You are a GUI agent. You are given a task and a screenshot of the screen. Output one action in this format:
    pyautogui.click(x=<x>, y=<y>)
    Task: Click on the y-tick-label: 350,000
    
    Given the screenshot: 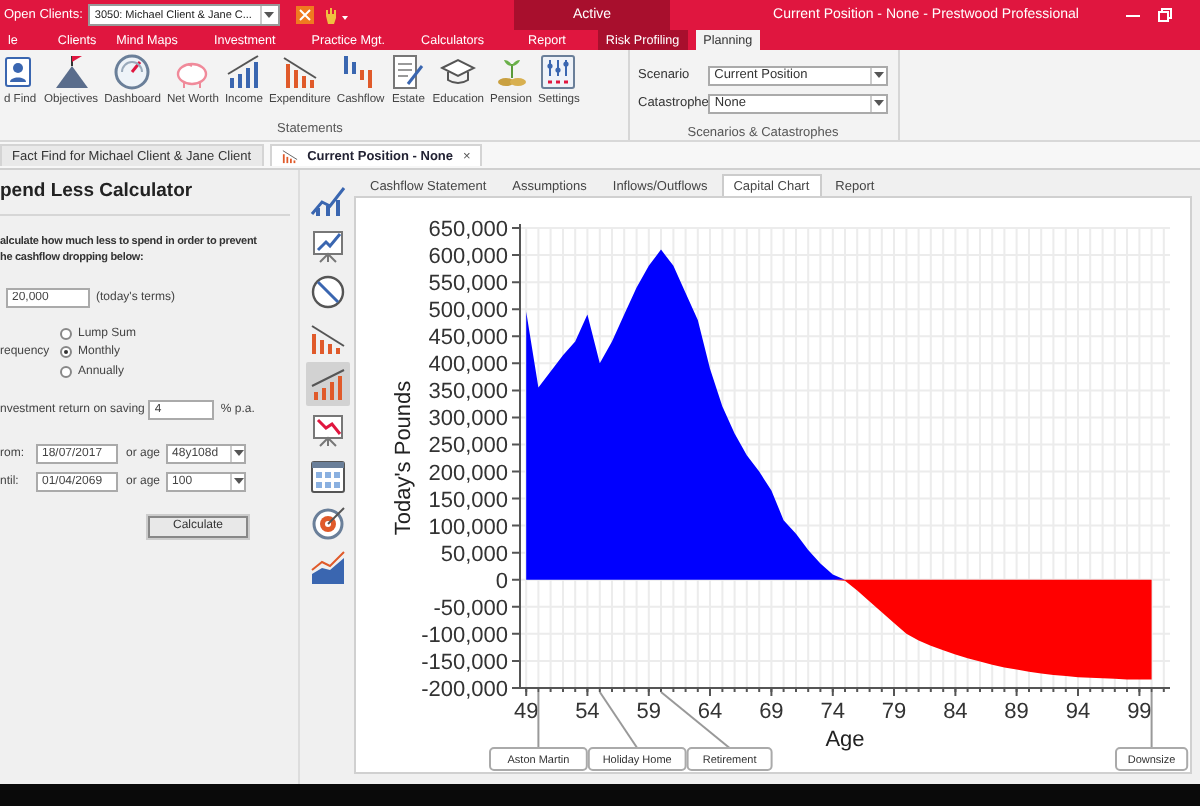 What is the action you would take?
    pyautogui.click(x=468, y=392)
    